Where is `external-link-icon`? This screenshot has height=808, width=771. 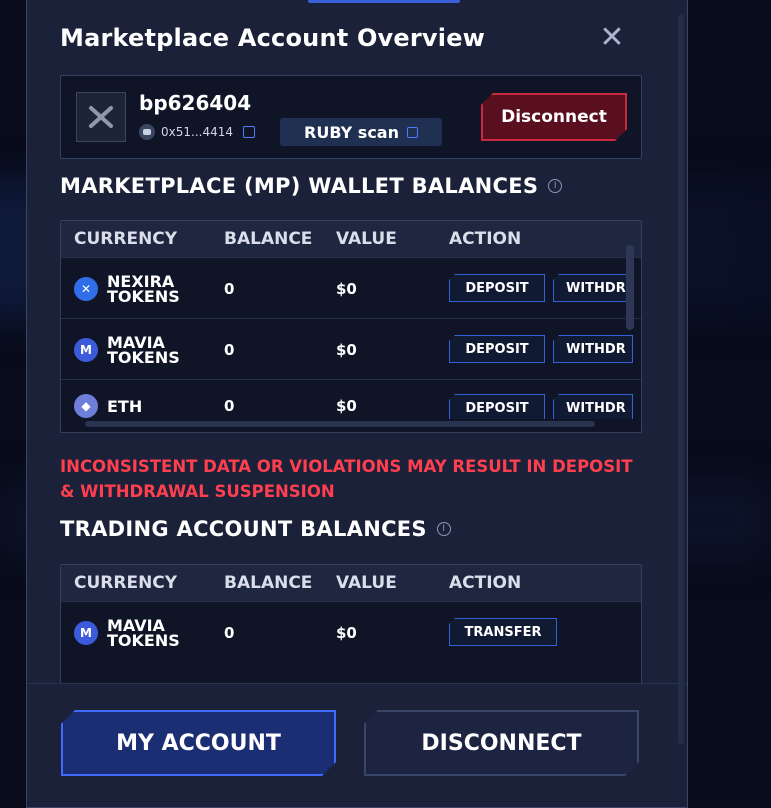 external-link-icon is located at coordinates (412, 132).